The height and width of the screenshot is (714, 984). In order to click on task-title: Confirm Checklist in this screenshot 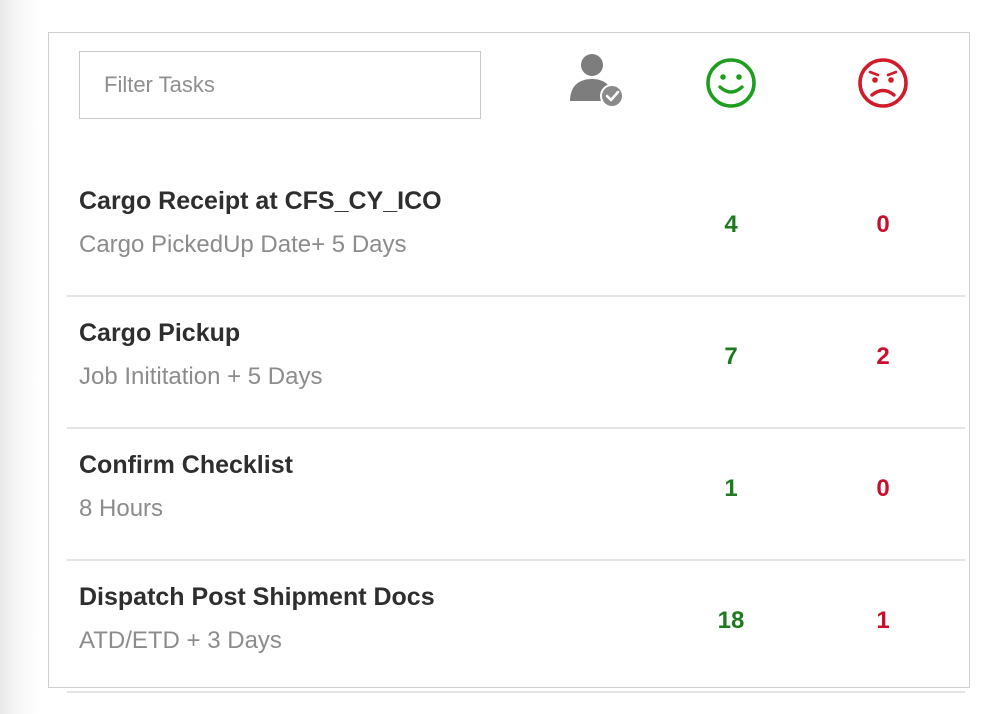, I will do `click(186, 465)`.